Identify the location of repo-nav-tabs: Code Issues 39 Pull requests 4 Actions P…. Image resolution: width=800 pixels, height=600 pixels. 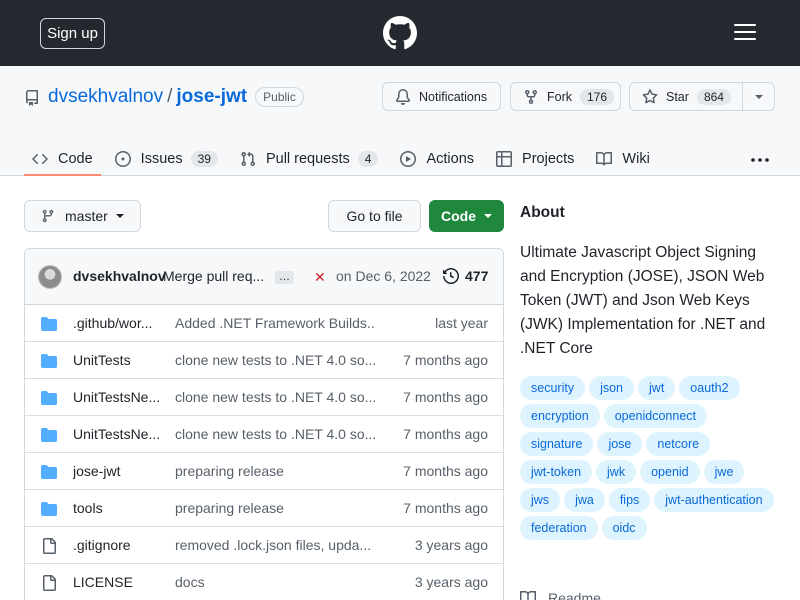
(344, 159).